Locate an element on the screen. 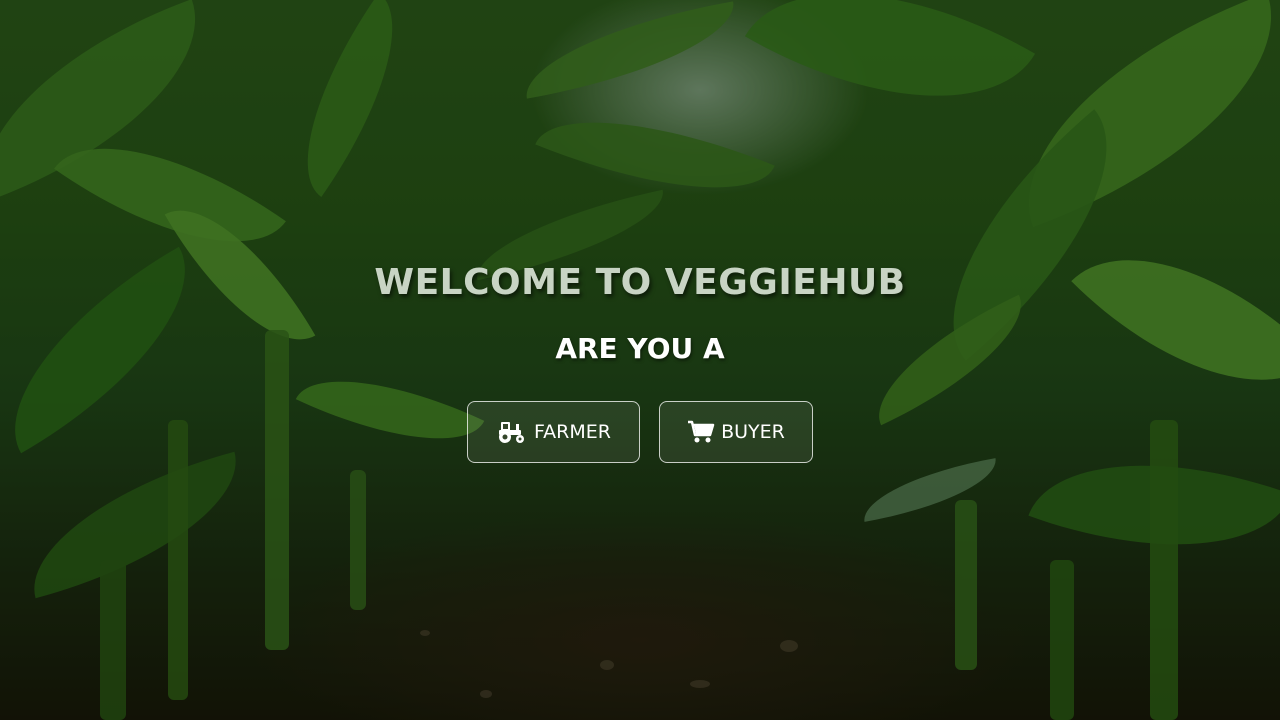 The image size is (1280, 720). buyer-button: BUYER is located at coordinates (736, 432).